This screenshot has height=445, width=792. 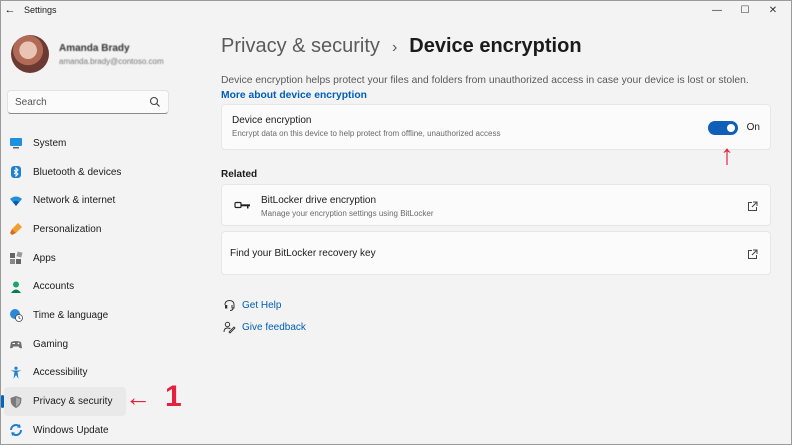 I want to click on profile-email: amanda.brady@contoso.com, so click(x=111, y=61).